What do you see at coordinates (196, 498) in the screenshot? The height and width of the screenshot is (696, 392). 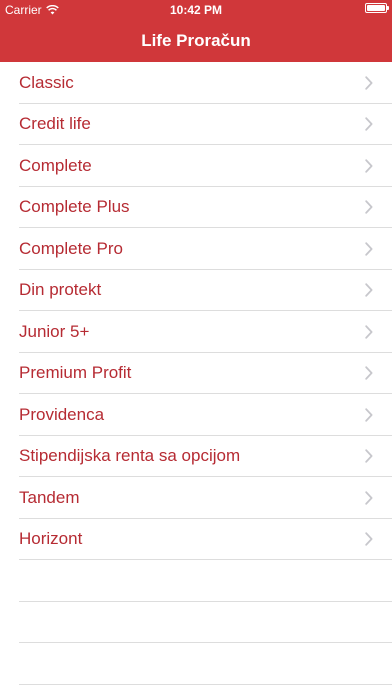 I see `list-item: Tandem` at bounding box center [196, 498].